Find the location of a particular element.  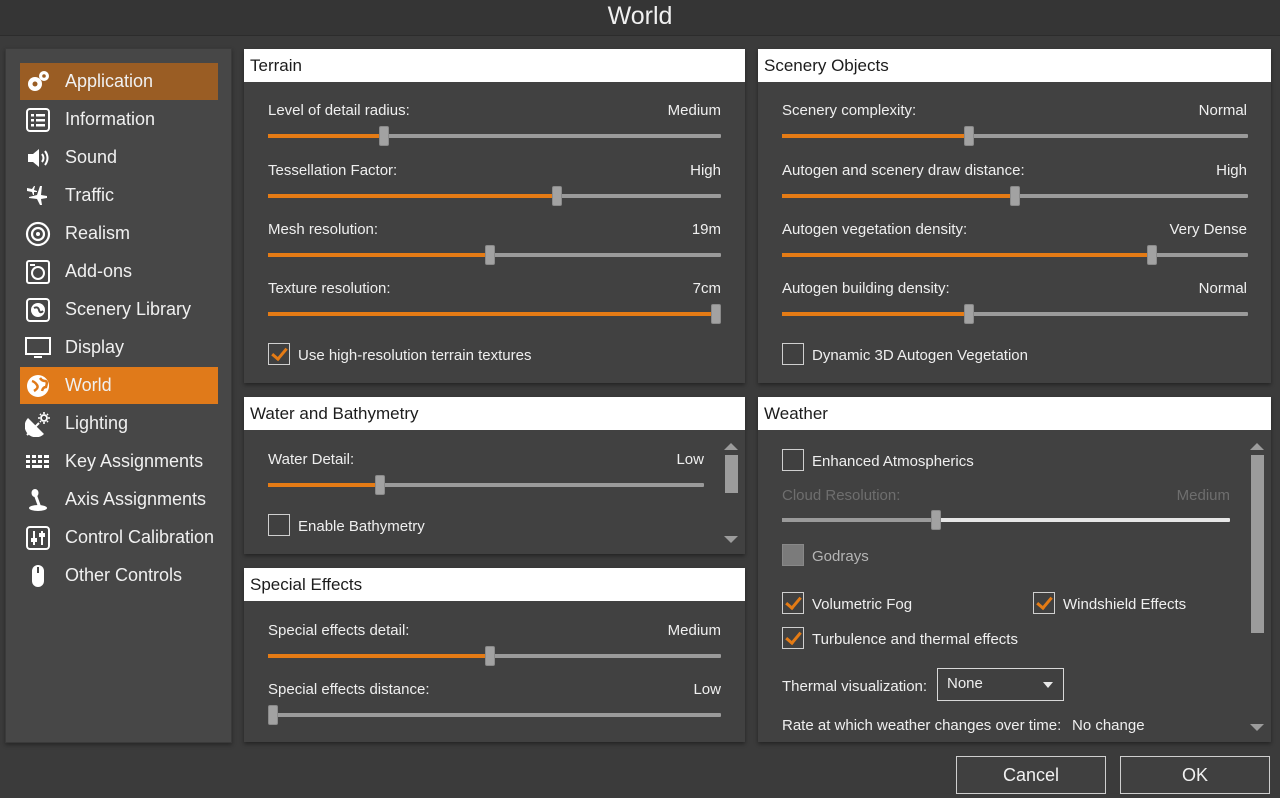

sidebar-item-label: Display is located at coordinates (95, 347).